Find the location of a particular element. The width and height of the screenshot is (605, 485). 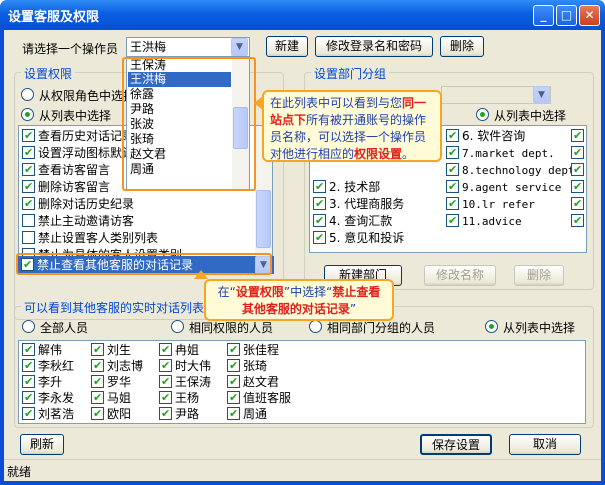

list-item: 6. 软件咨询 is located at coordinates (485, 136).